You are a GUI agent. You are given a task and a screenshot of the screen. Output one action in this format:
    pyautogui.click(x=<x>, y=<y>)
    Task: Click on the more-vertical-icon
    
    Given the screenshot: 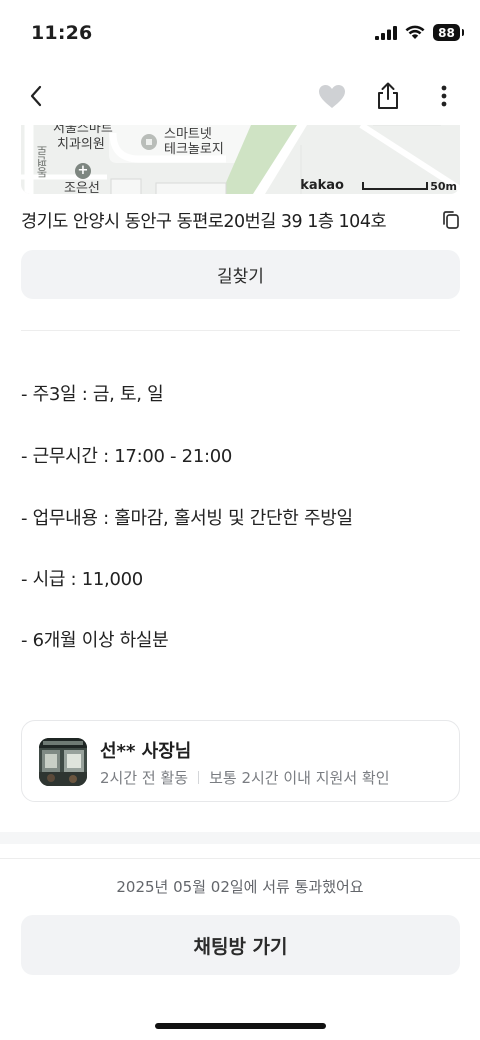 What is the action you would take?
    pyautogui.click(x=444, y=96)
    